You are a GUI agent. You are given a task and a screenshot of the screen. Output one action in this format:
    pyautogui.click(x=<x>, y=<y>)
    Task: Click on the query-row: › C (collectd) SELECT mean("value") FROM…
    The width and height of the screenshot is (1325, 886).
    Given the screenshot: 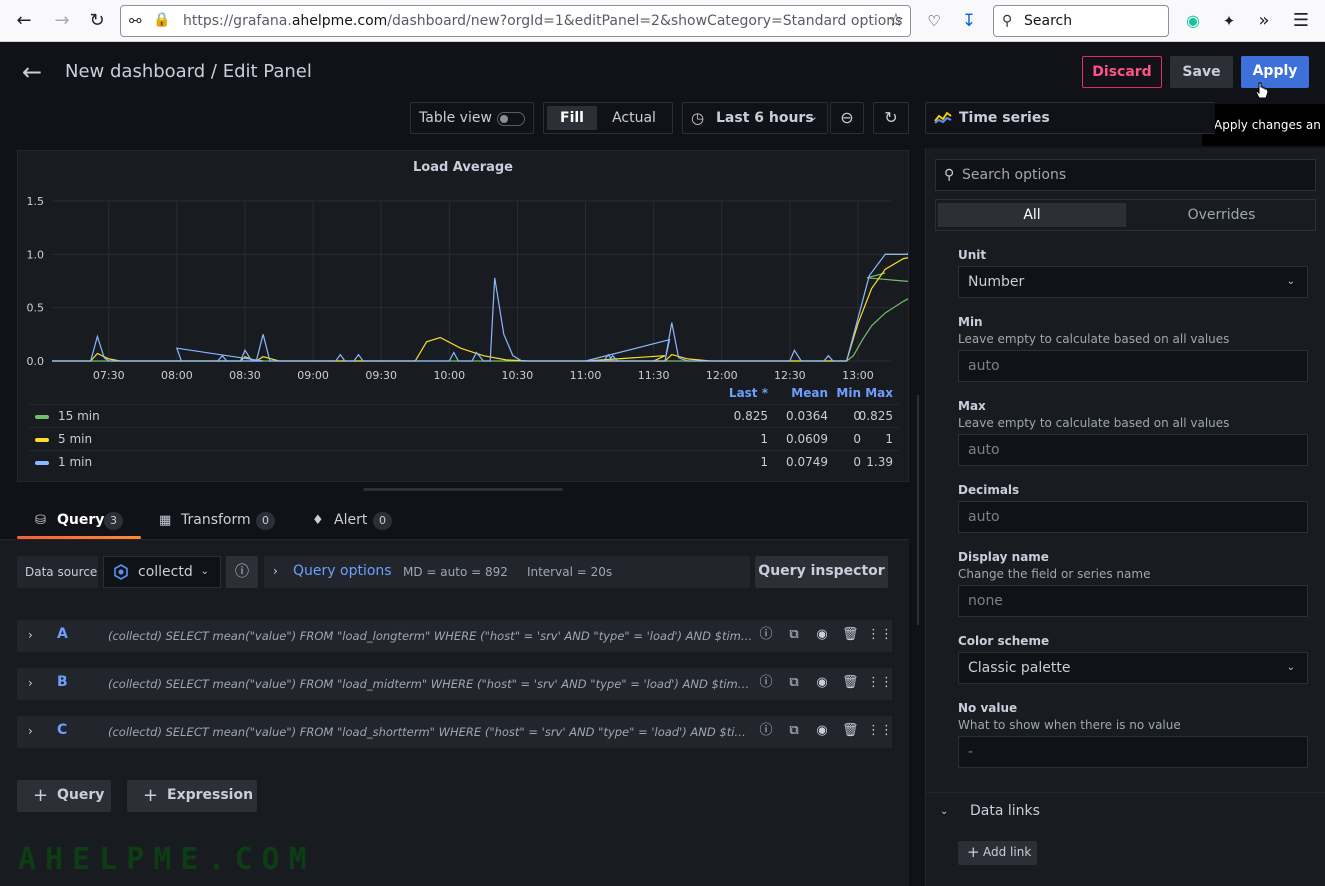 What is the action you would take?
    pyautogui.click(x=455, y=732)
    